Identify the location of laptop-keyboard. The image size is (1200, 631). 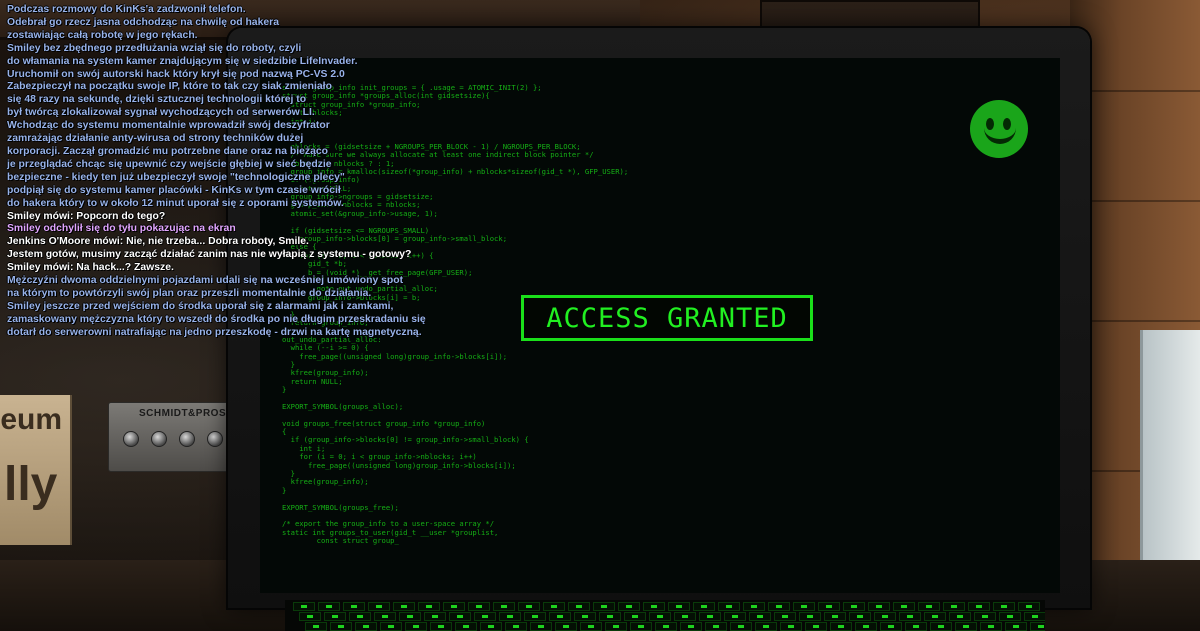
(665, 615).